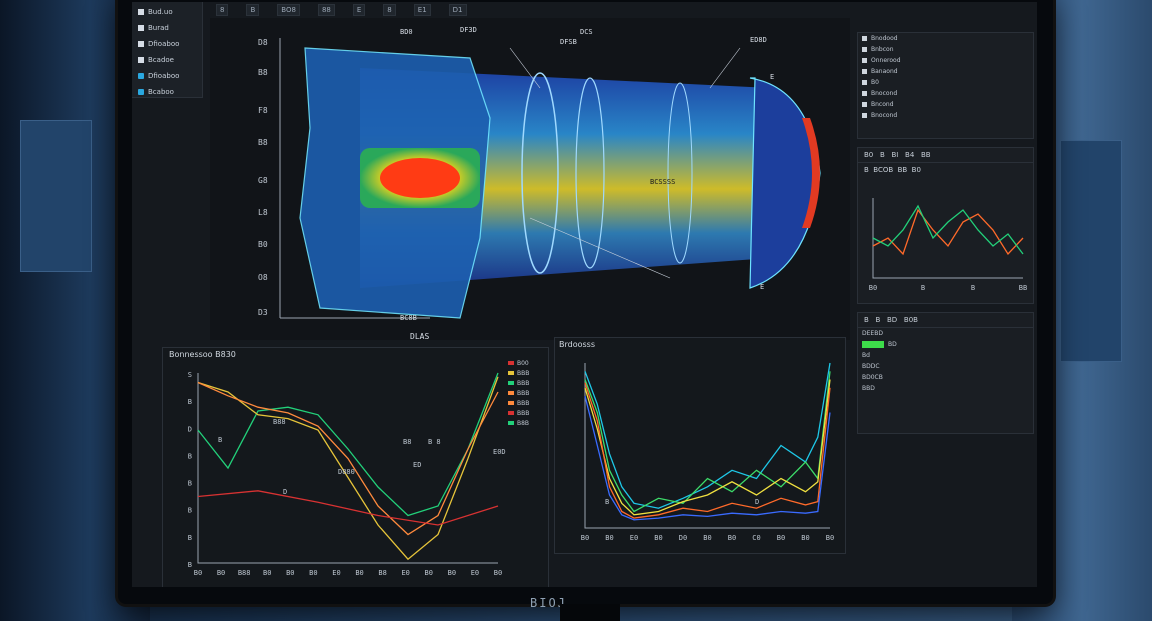 The height and width of the screenshot is (621, 1152). What do you see at coordinates (873, 344) in the screenshot?
I see `status-bar` at bounding box center [873, 344].